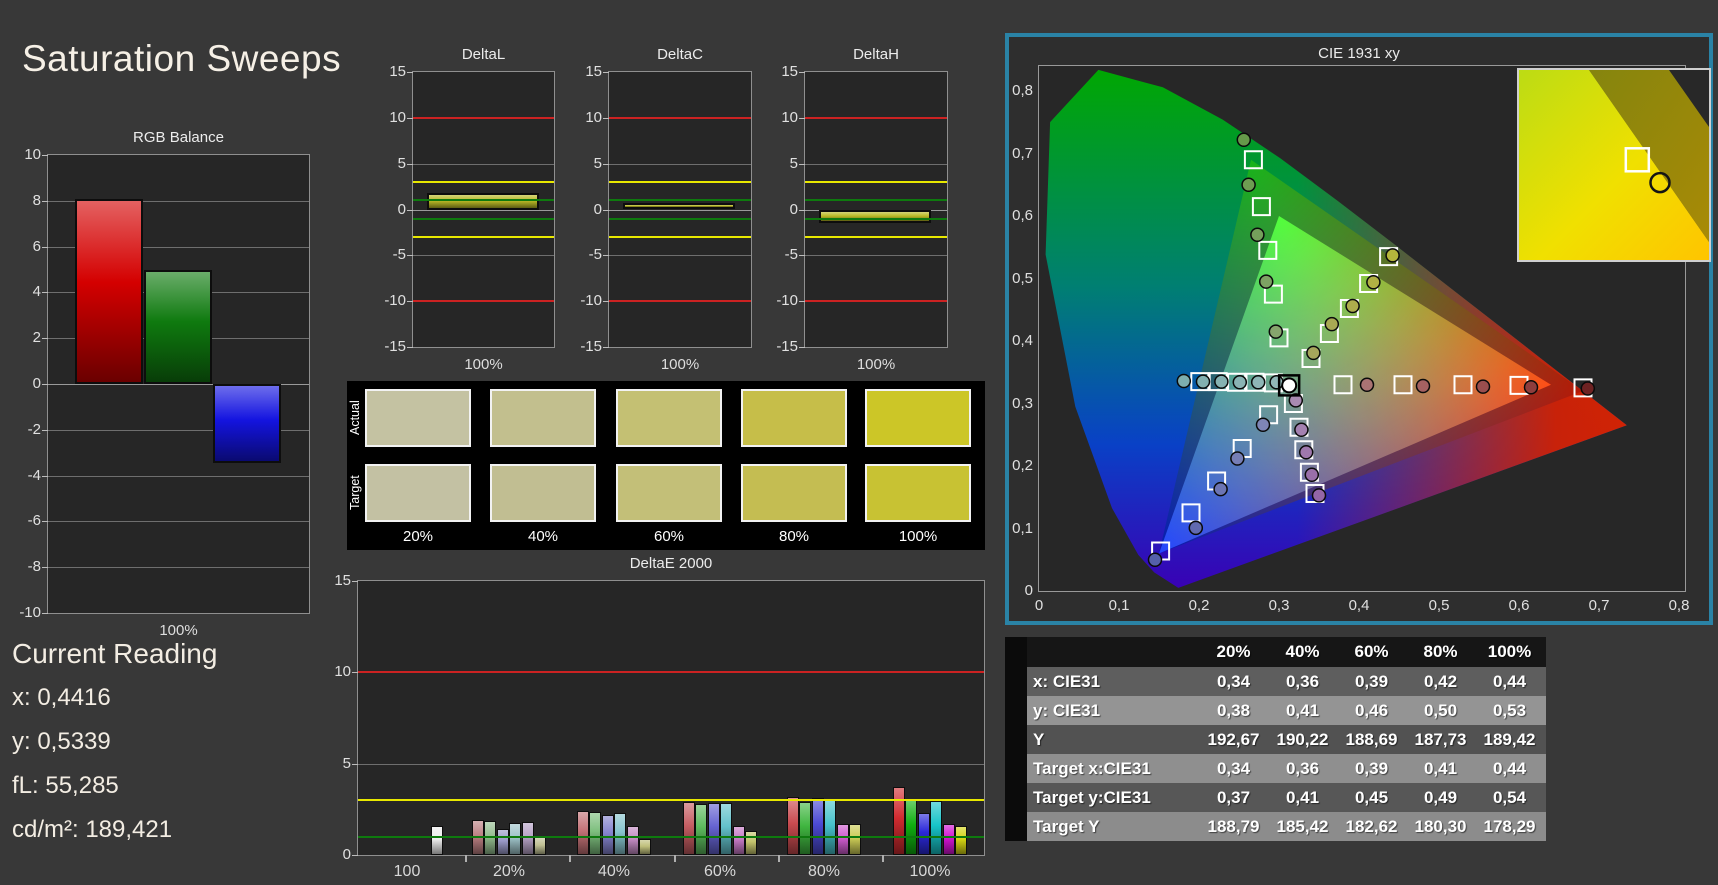 Image resolution: width=1718 pixels, height=885 pixels. Describe the element at coordinates (418, 536) in the screenshot. I see `swatch-percent-label: 20%` at that location.